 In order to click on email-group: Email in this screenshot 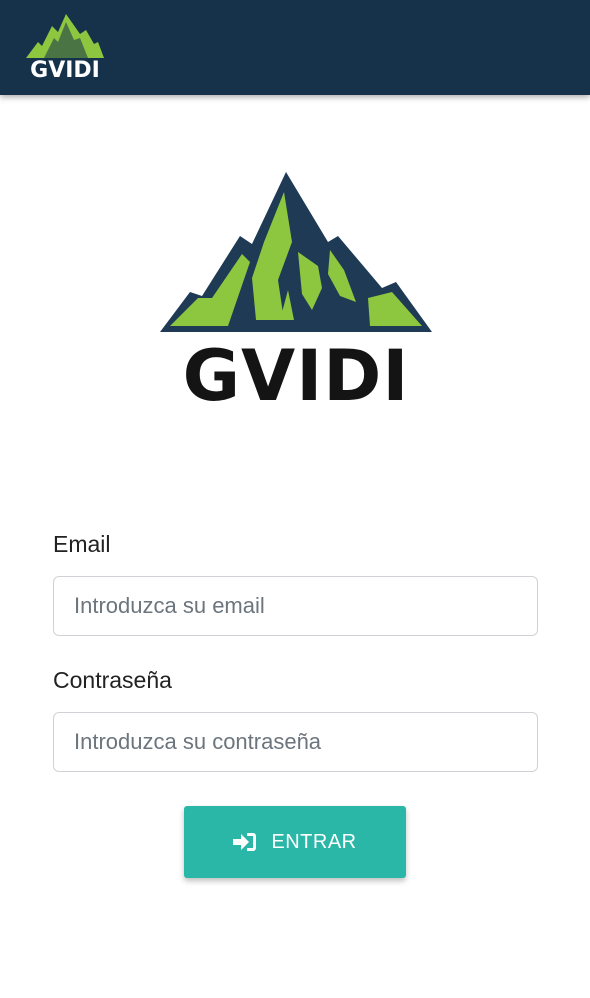, I will do `click(295, 582)`.